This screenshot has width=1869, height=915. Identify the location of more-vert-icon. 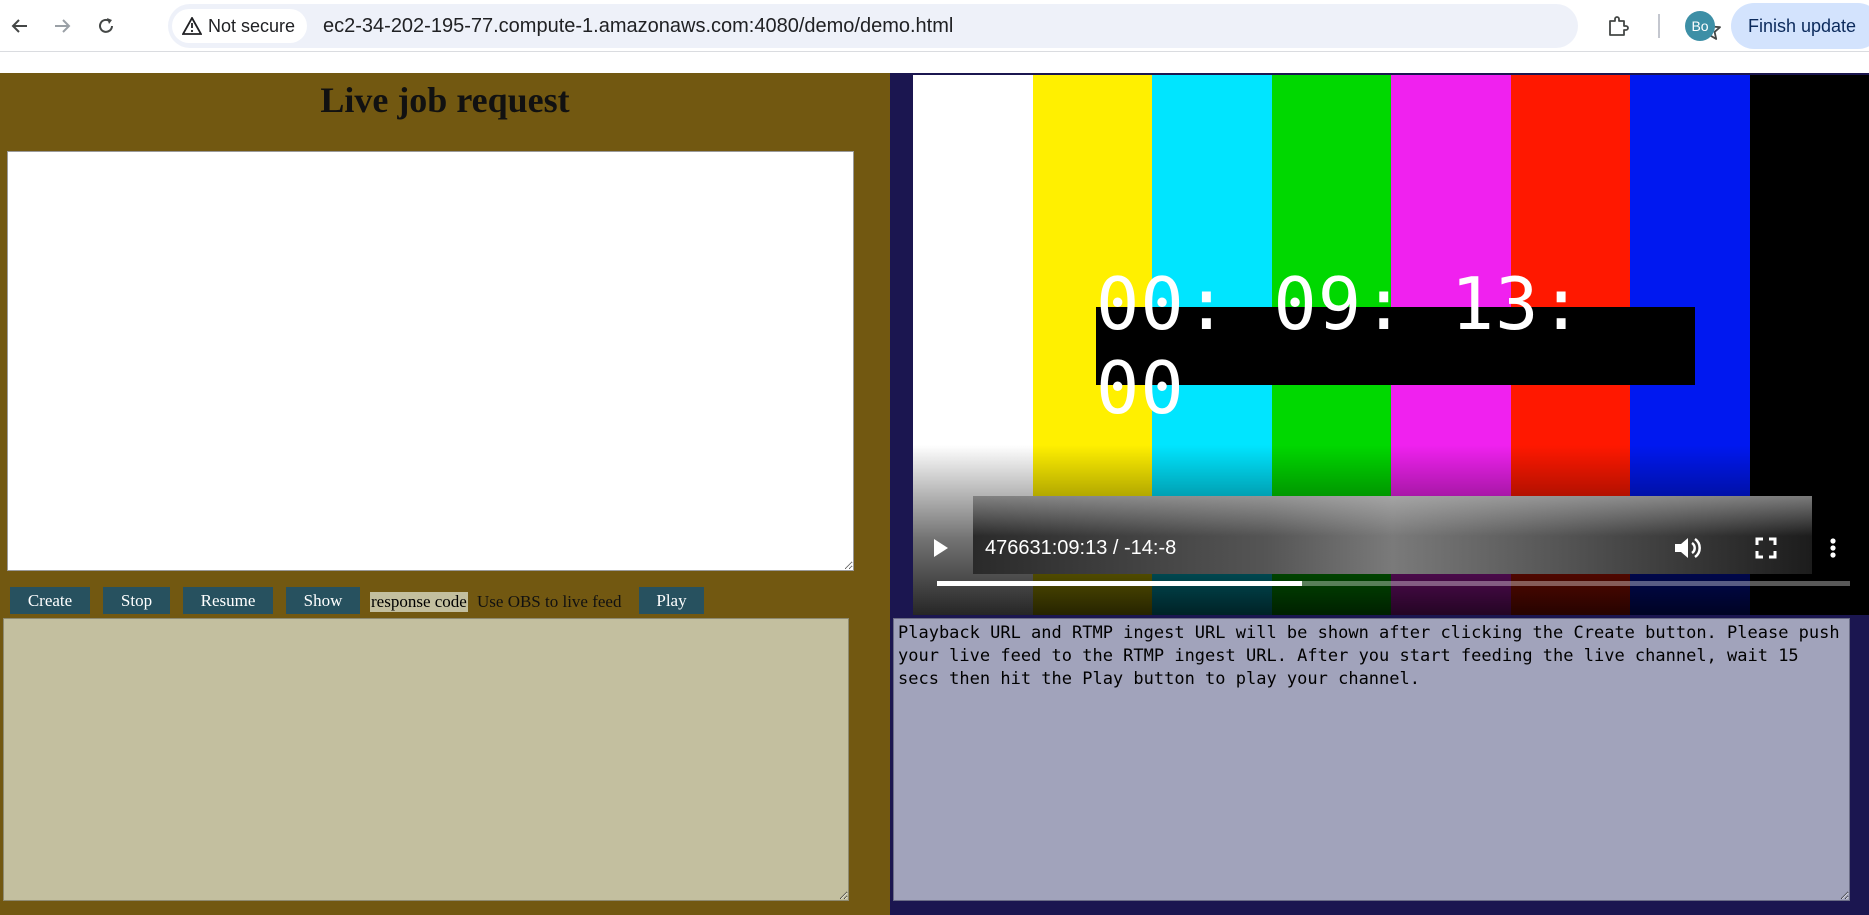
(1833, 548).